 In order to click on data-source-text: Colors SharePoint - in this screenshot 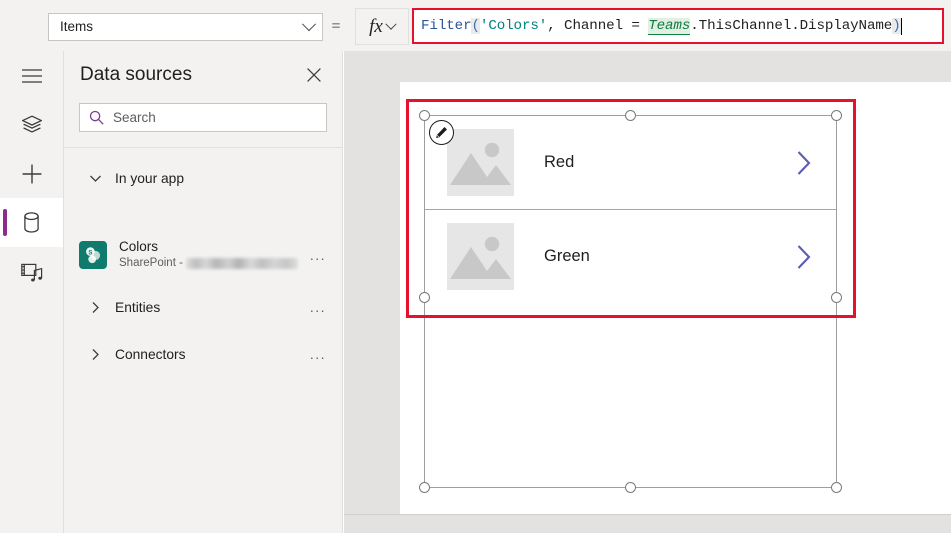, I will do `click(211, 254)`.